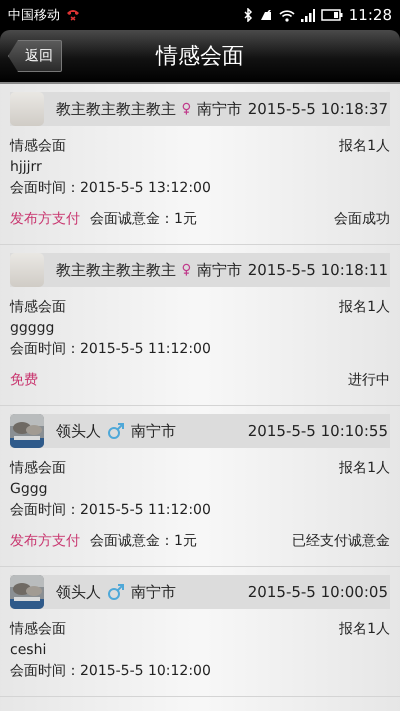  I want to click on battery-icon, so click(331, 15).